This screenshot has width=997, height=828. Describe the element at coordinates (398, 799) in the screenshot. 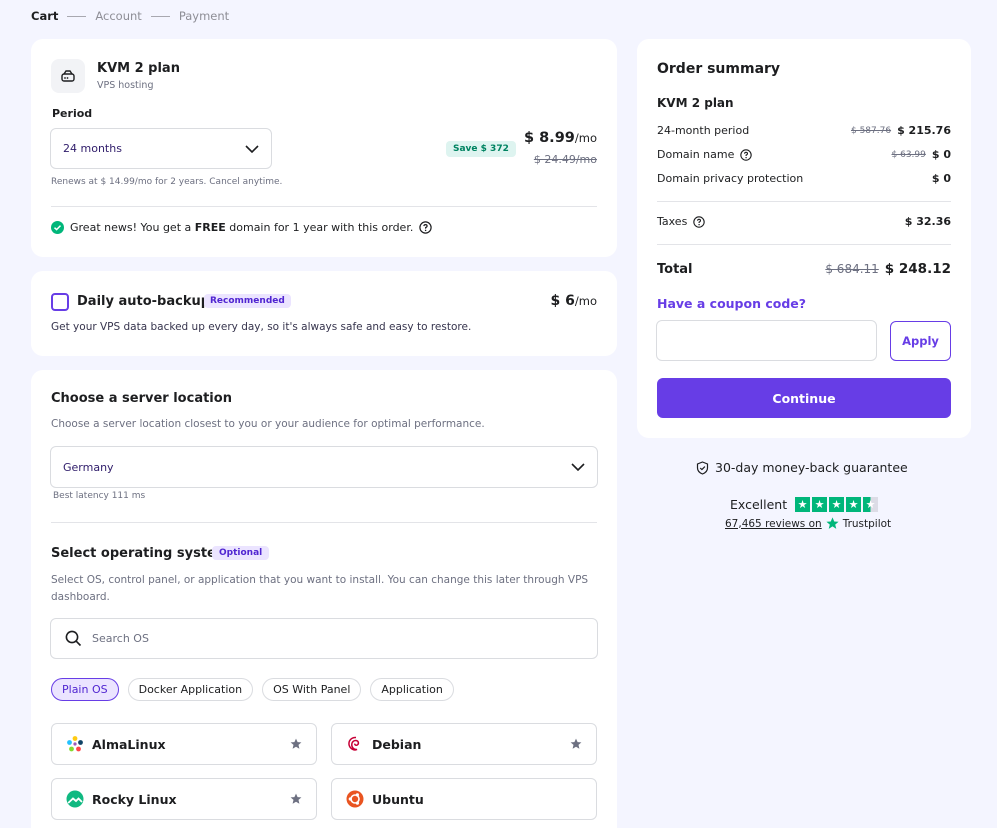

I see `os-name: Ubuntu` at that location.